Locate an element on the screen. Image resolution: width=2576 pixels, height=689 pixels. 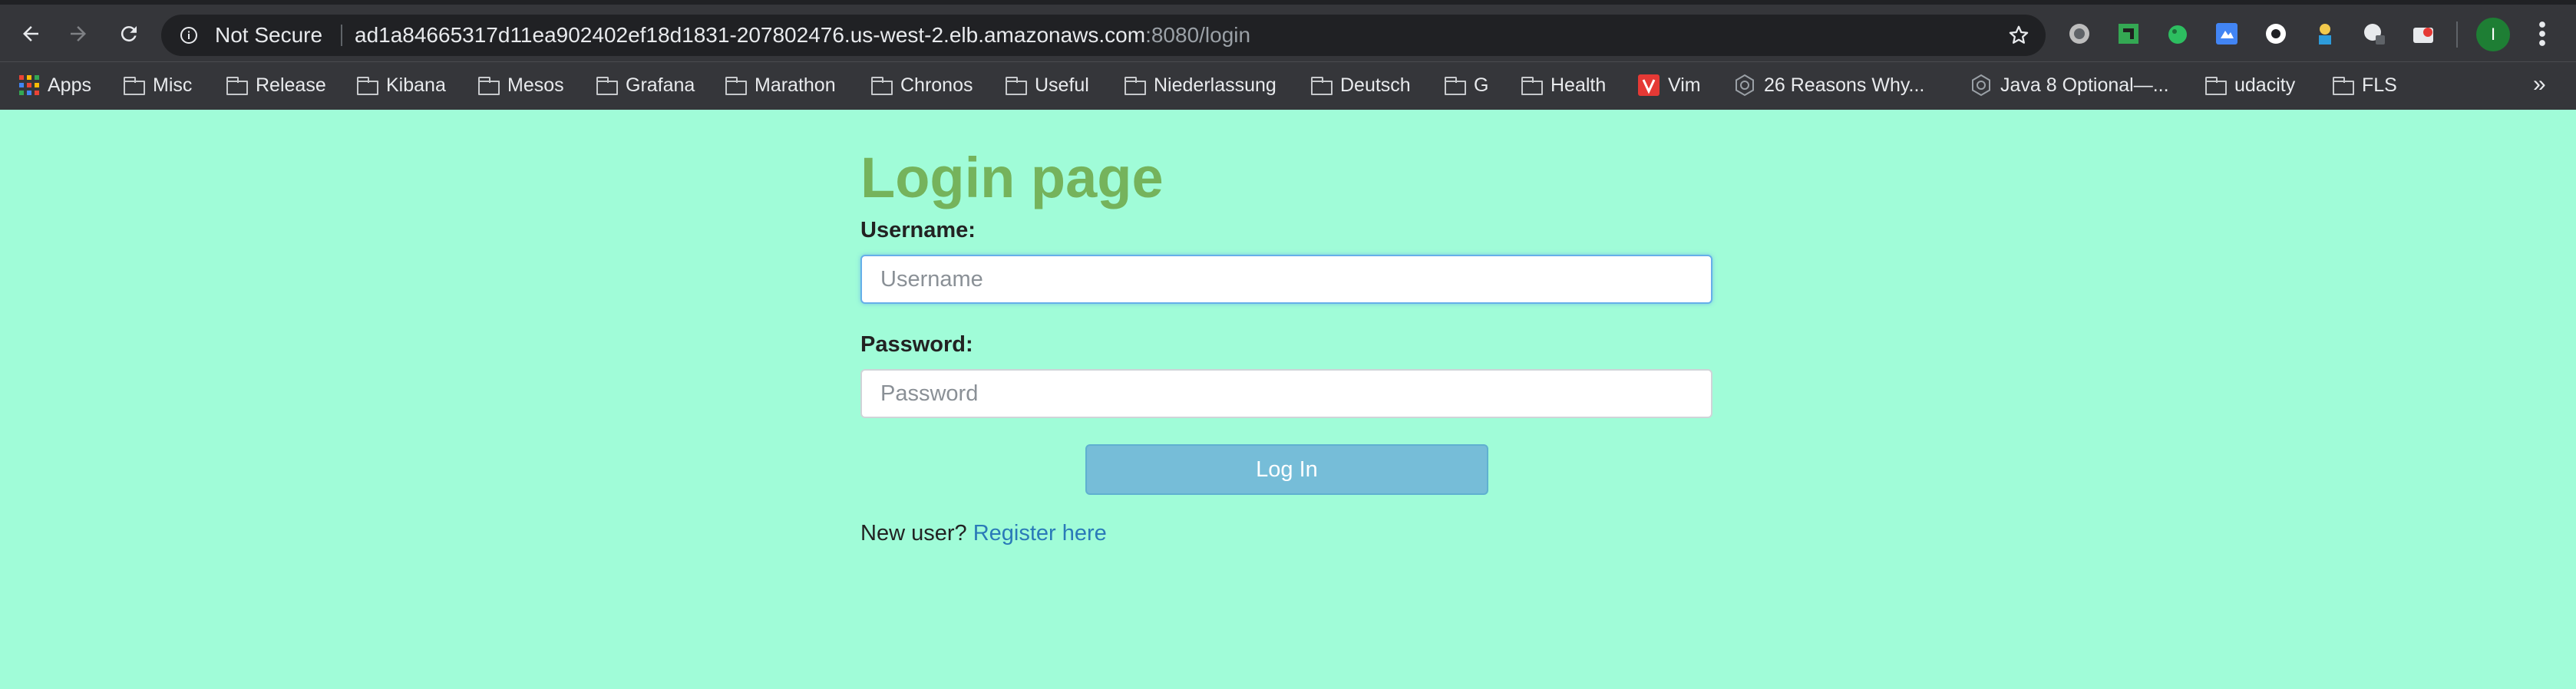
bookmark-label: Chronos is located at coordinates (936, 85).